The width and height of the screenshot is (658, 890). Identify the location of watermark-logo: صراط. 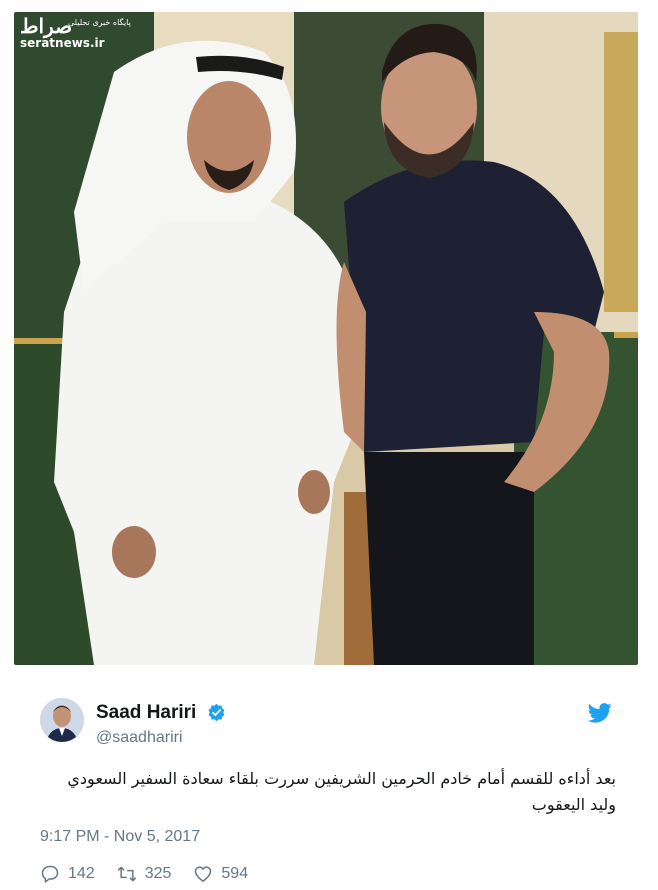
(46, 26).